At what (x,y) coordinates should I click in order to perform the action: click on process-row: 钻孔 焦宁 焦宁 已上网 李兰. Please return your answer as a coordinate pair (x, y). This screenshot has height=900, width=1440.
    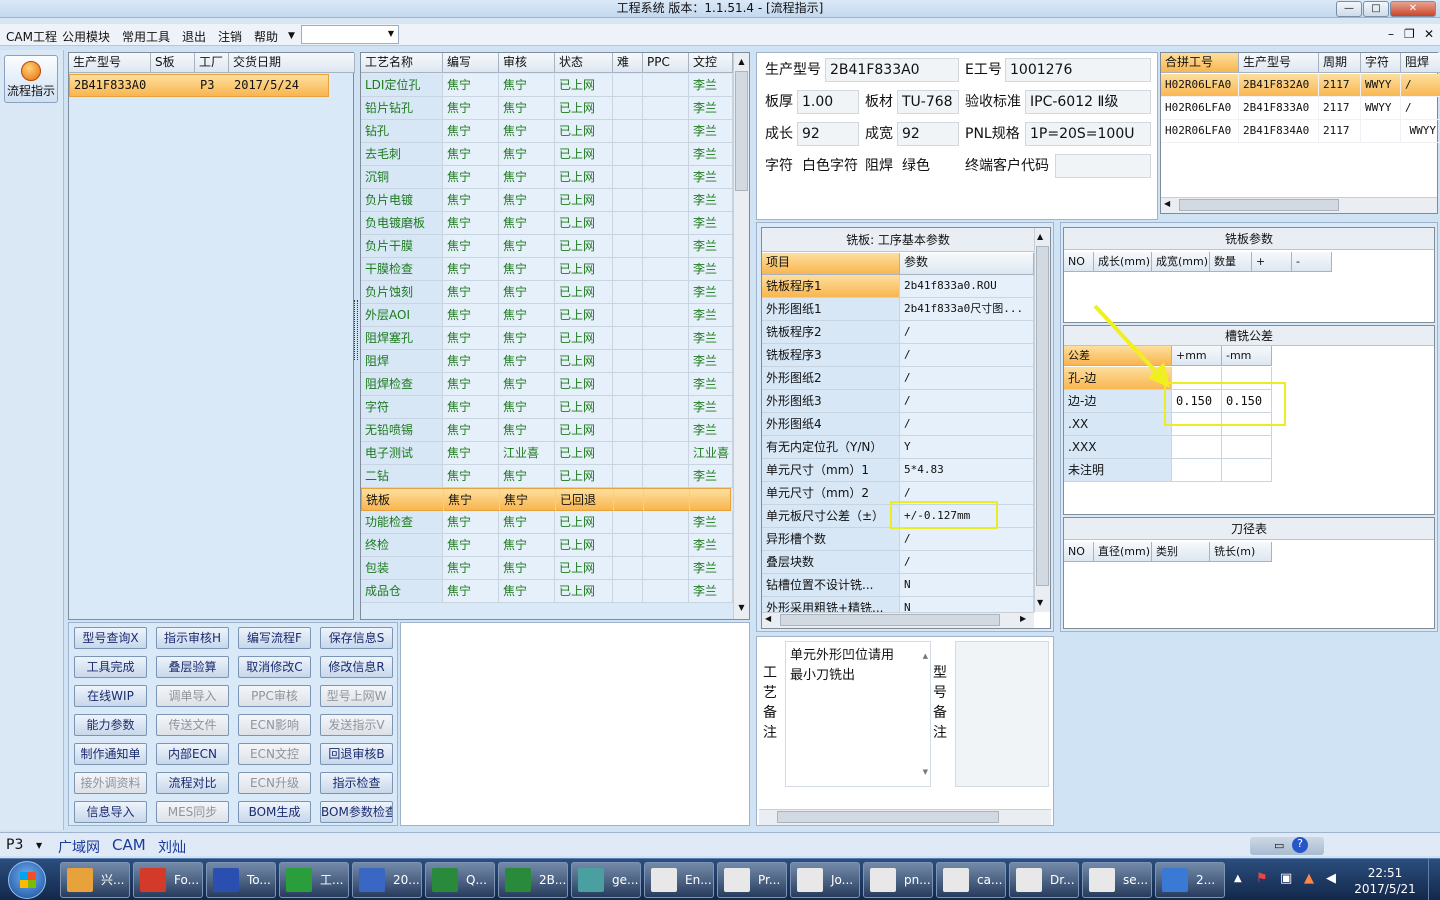
    Looking at the image, I should click on (547, 131).